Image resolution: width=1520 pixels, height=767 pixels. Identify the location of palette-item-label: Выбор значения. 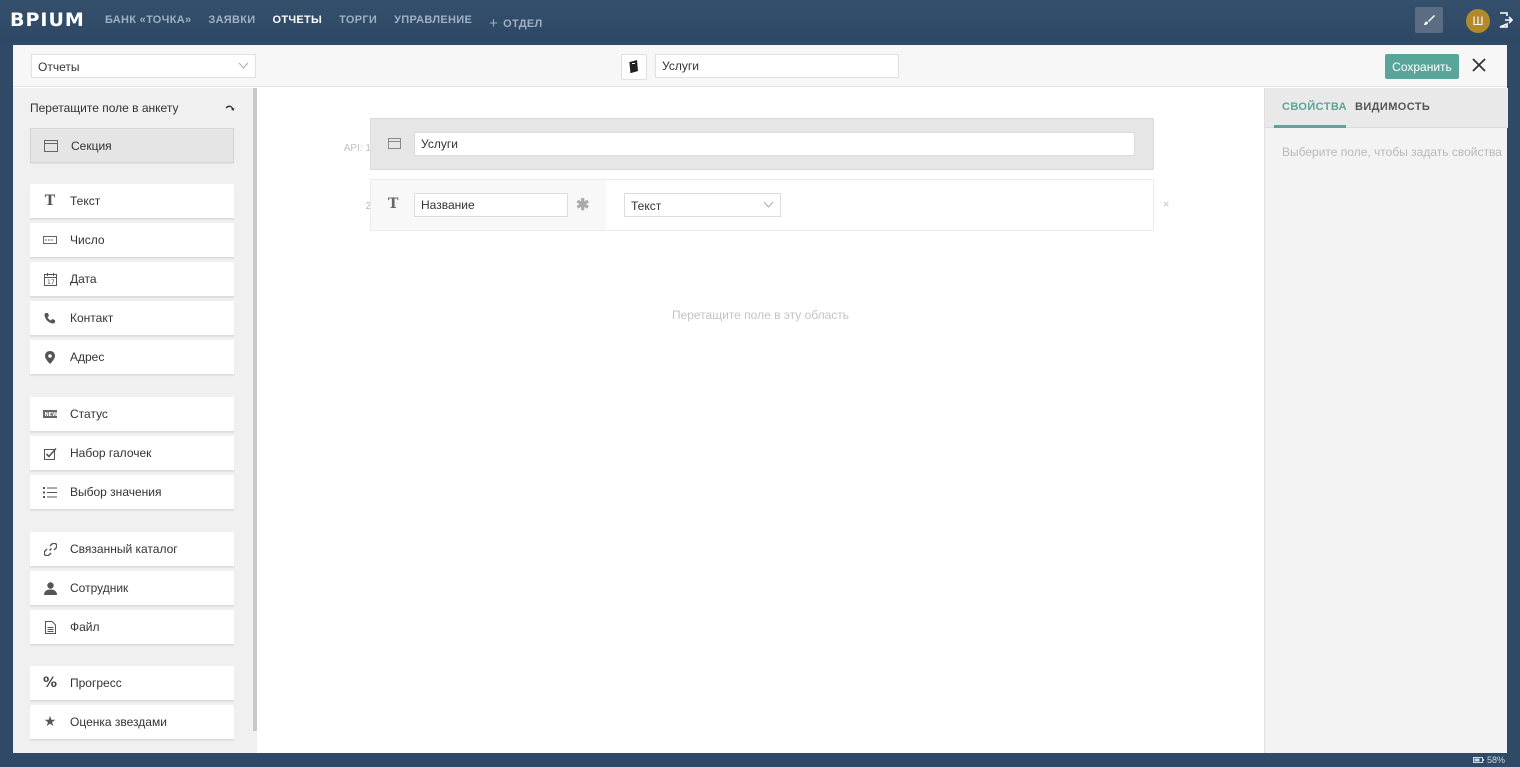
(116, 492).